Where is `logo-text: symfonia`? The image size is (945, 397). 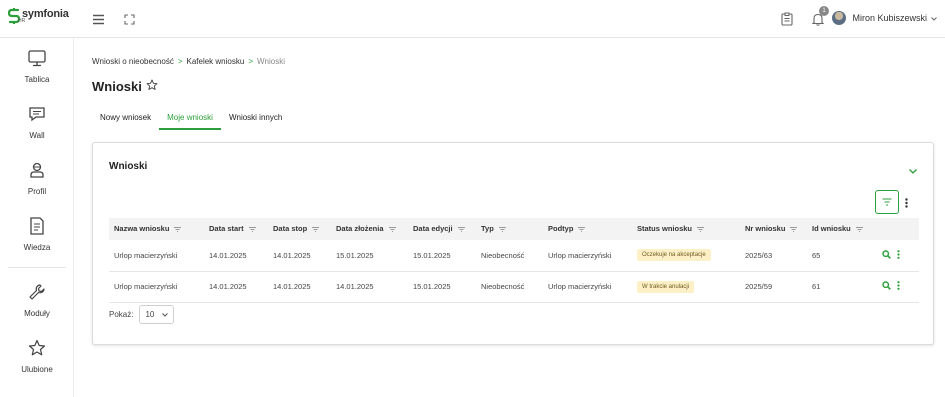
logo-text: symfonia is located at coordinates (45, 14).